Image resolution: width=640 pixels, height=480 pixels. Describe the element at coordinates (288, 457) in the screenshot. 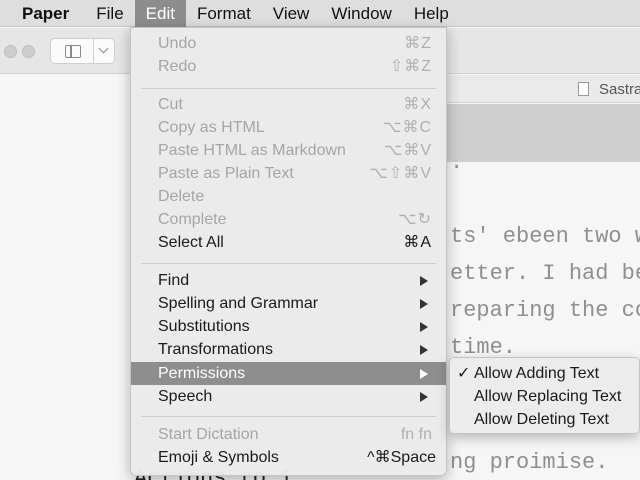

I see `menu-item-emoji-and-symbols: Emoji & Symbols ^⌘Space` at that location.